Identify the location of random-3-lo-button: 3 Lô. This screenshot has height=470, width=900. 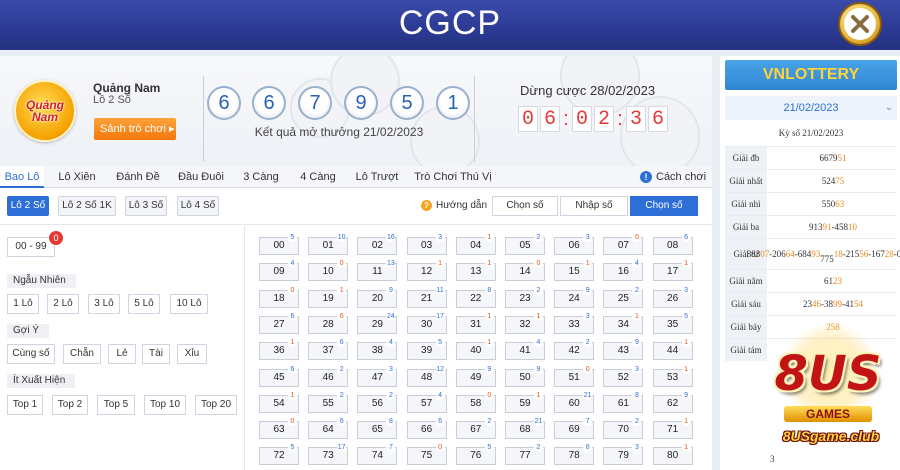
(104, 304).